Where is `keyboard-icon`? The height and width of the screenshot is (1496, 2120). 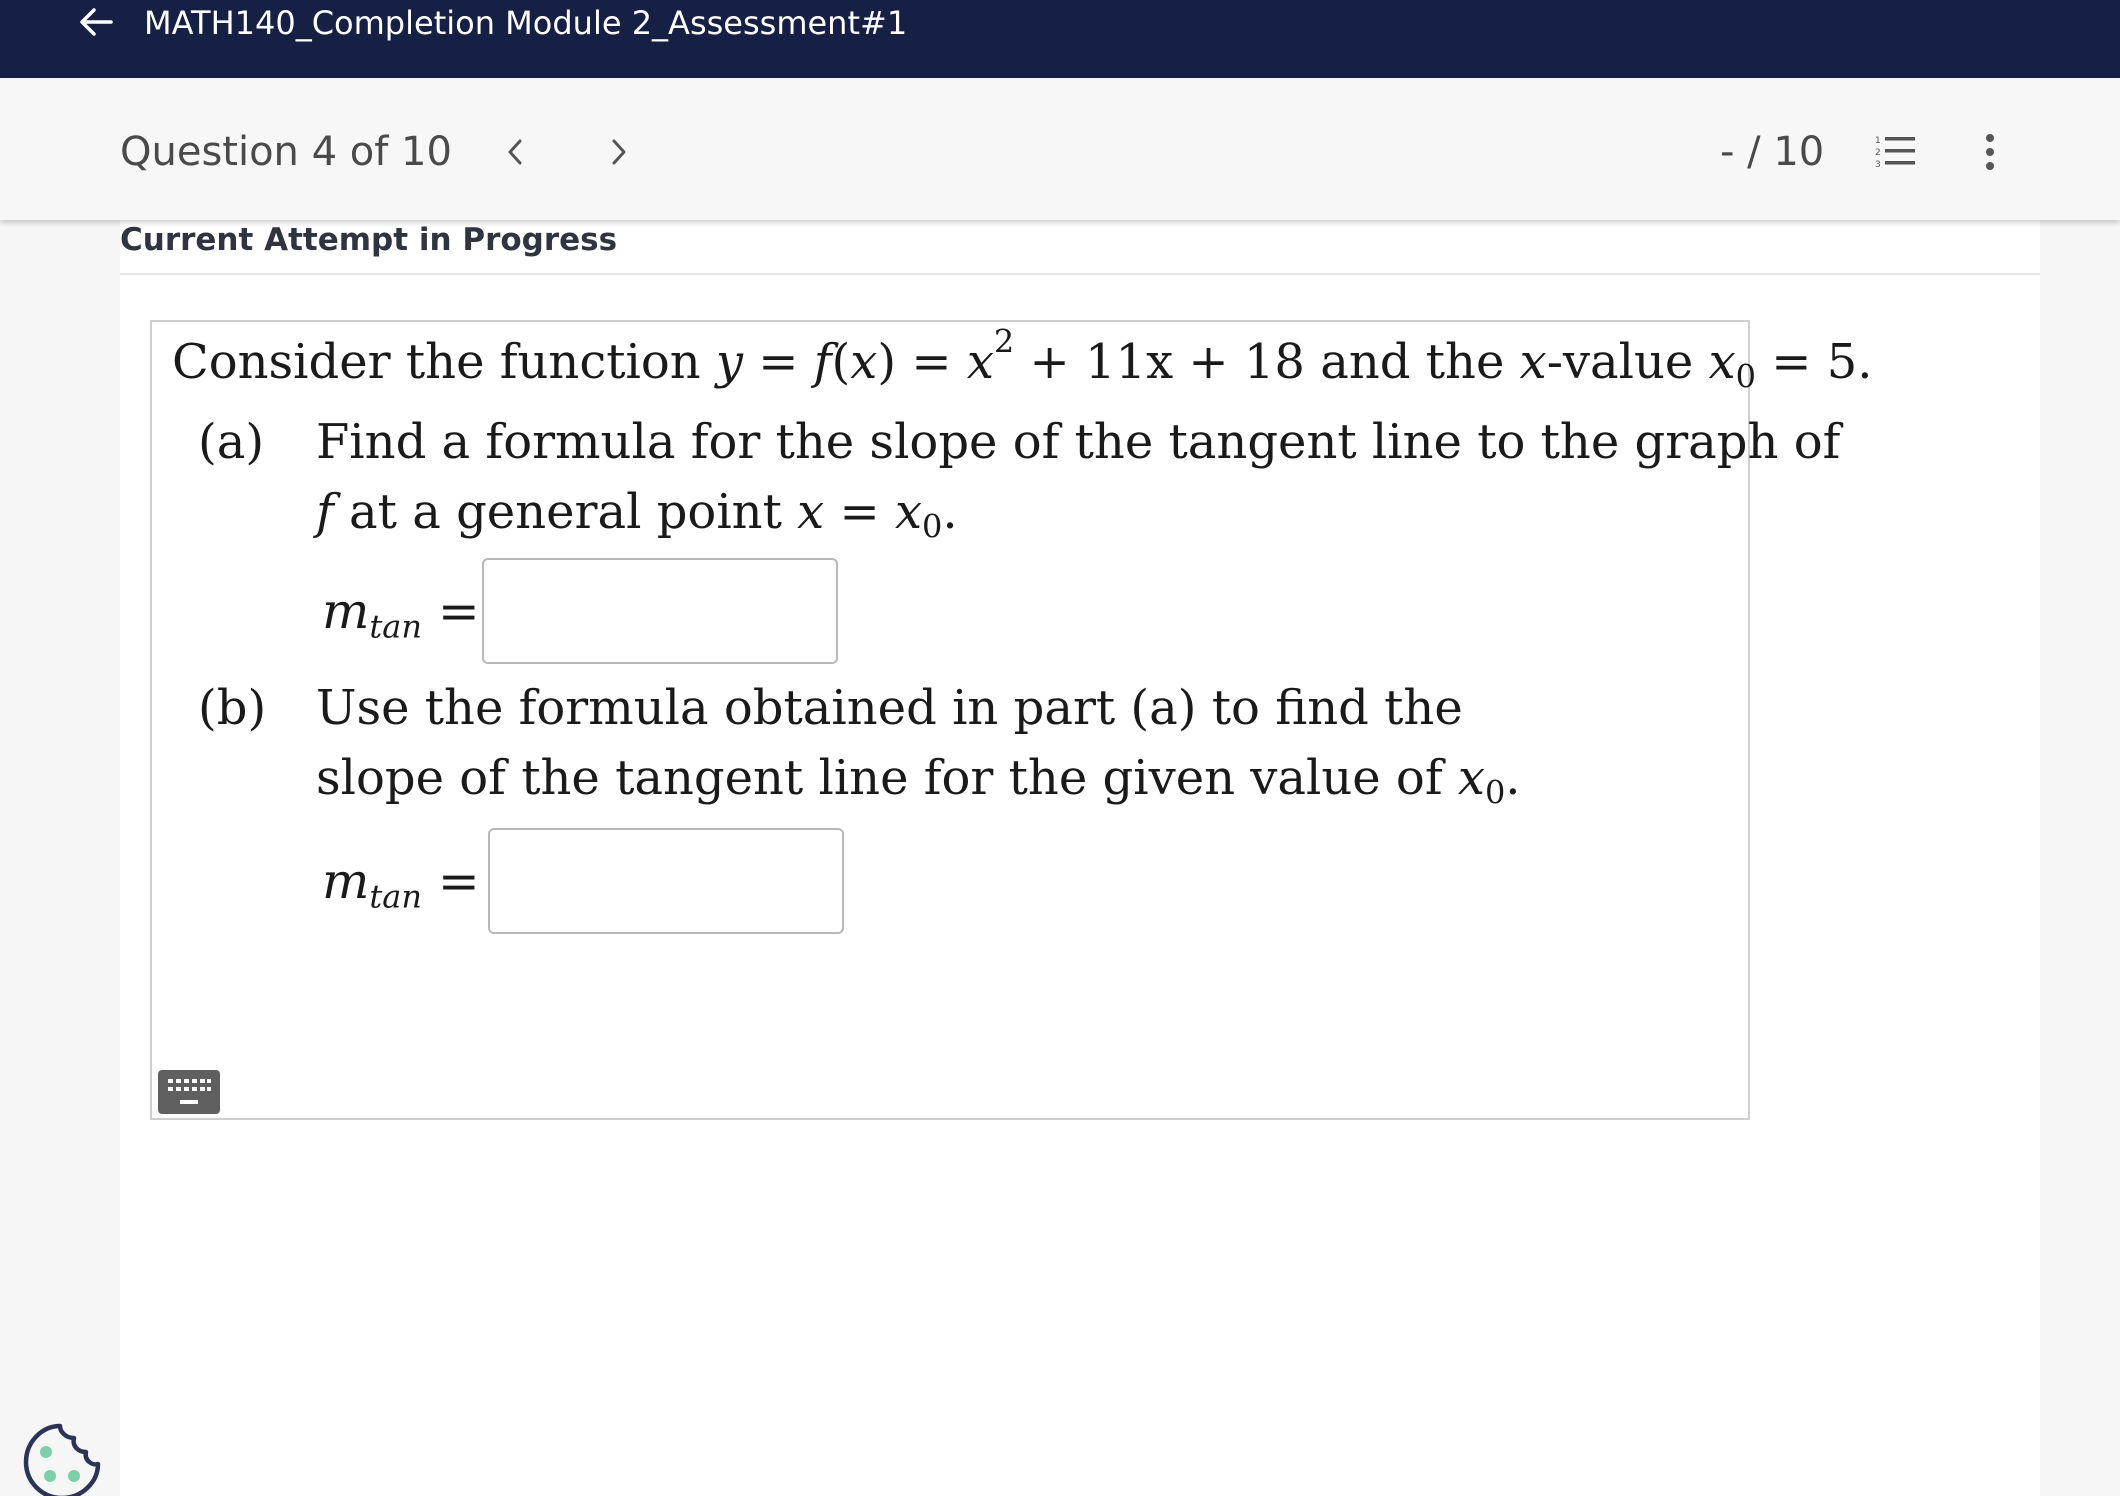 keyboard-icon is located at coordinates (189, 1091).